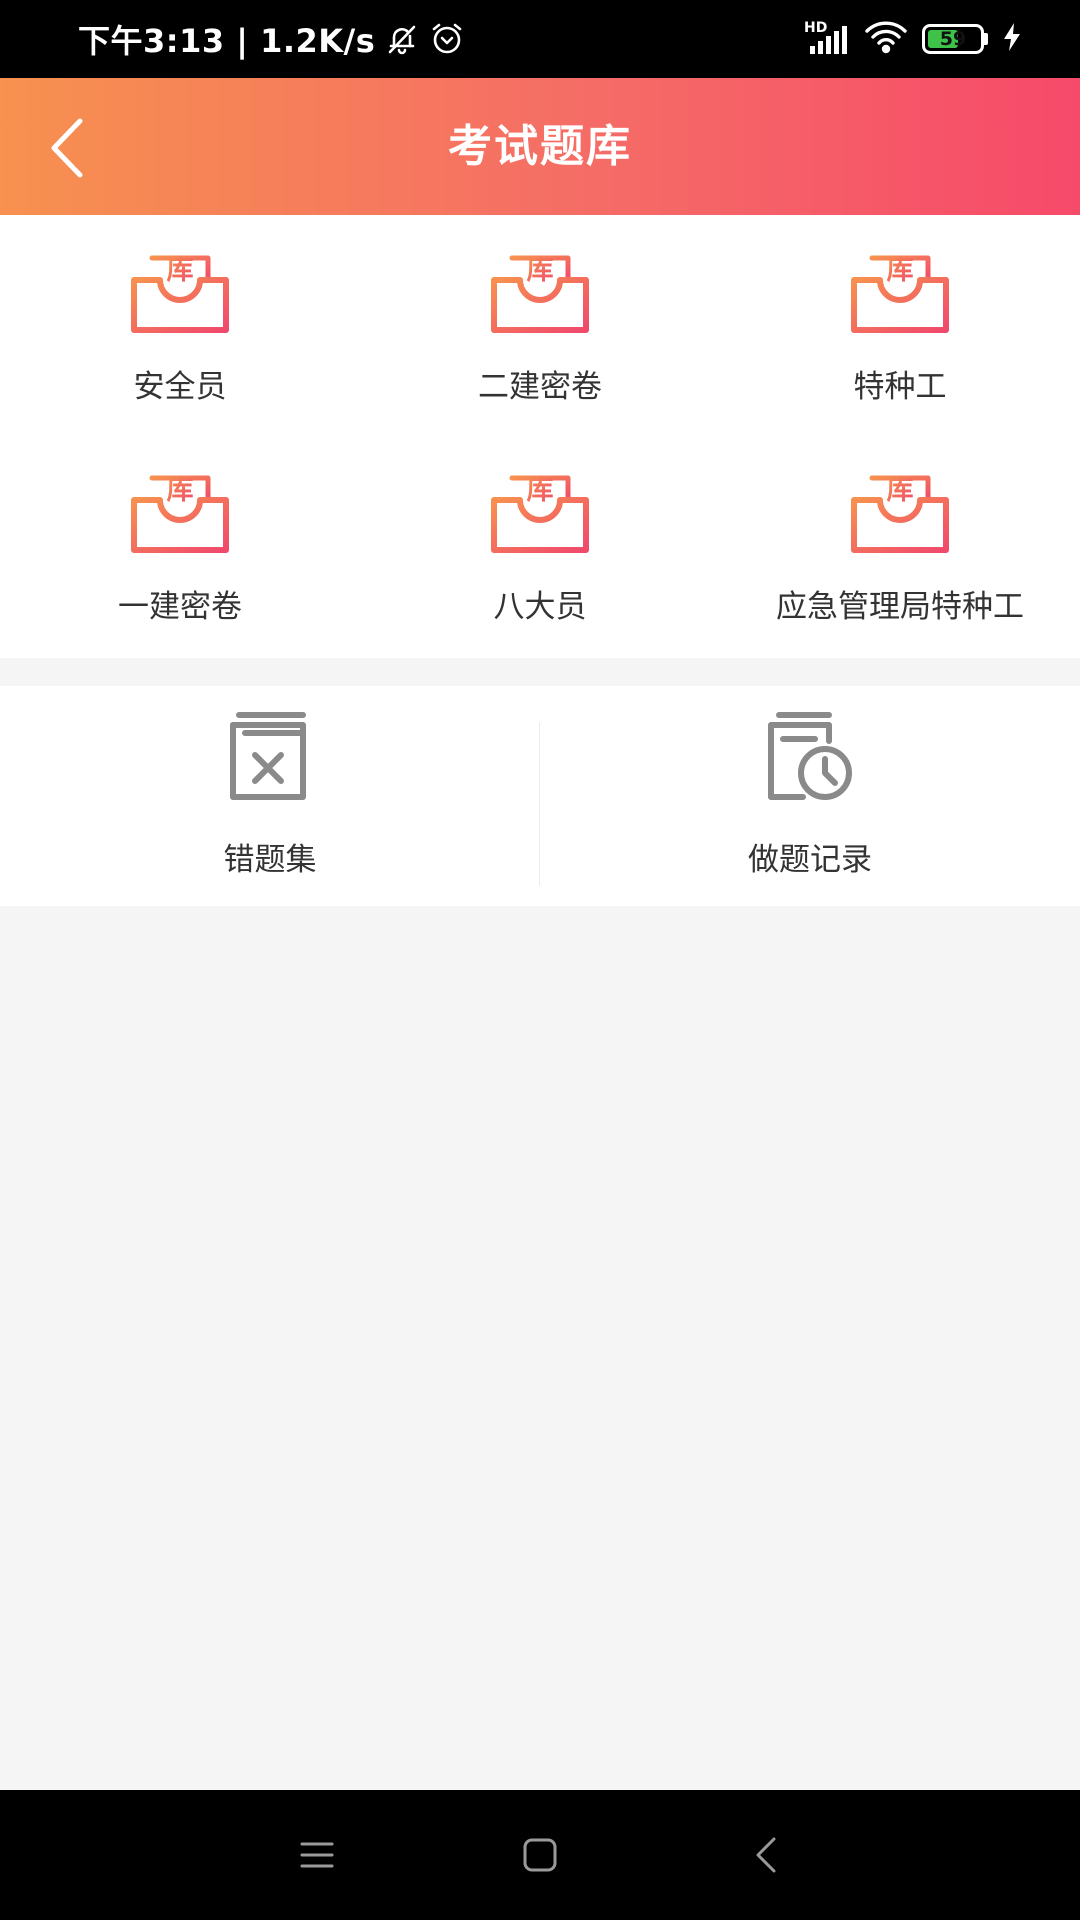 The width and height of the screenshot is (1080, 1920). I want to click on page-title: 考试题库, so click(540, 146).